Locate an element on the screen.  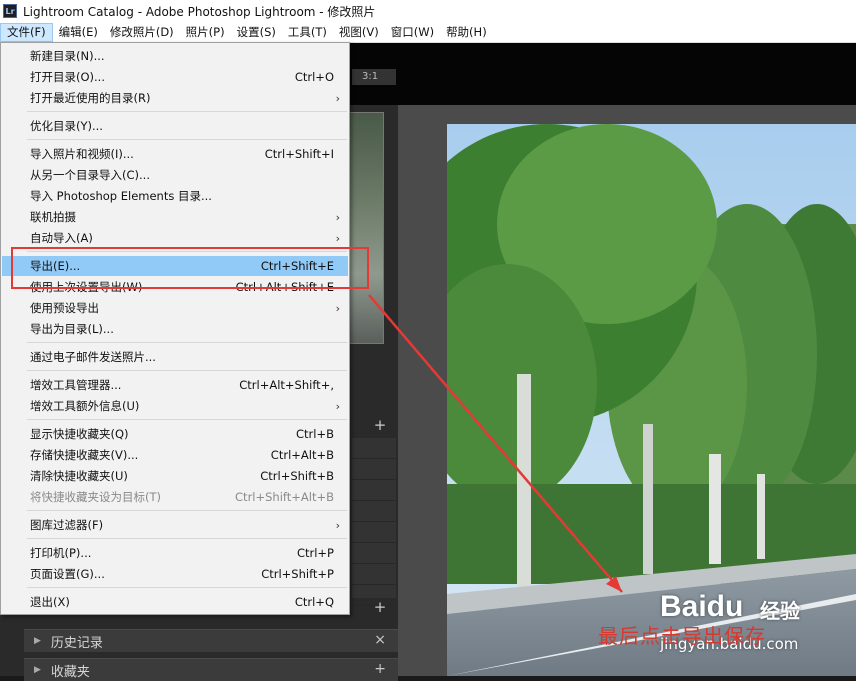
lightroom-logo-icon: Lr is located at coordinates (10, 11).